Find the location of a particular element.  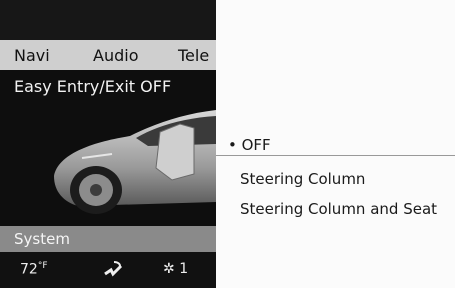

seat-heat-icon: ✲ is located at coordinates (169, 269).